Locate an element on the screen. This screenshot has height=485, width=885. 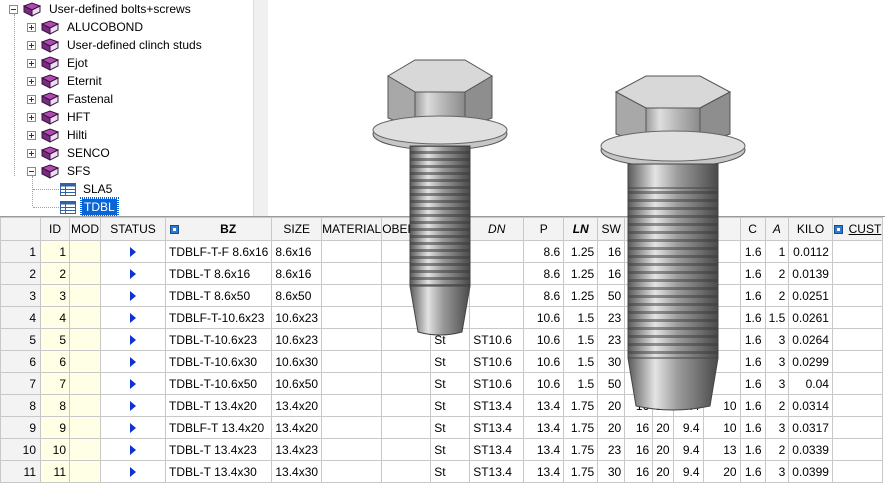
row-header: 10 is located at coordinates (20, 449).